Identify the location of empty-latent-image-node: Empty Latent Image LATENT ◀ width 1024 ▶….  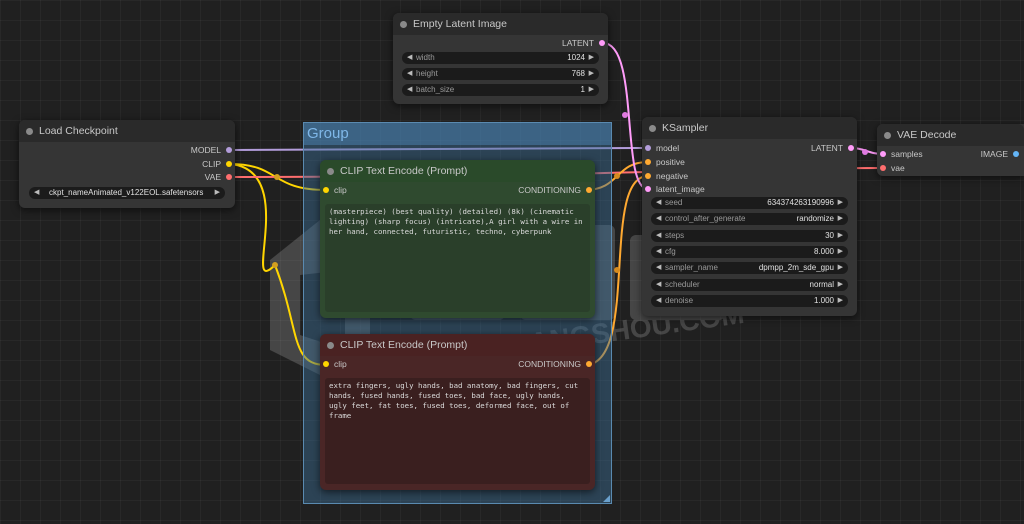
(500, 58).